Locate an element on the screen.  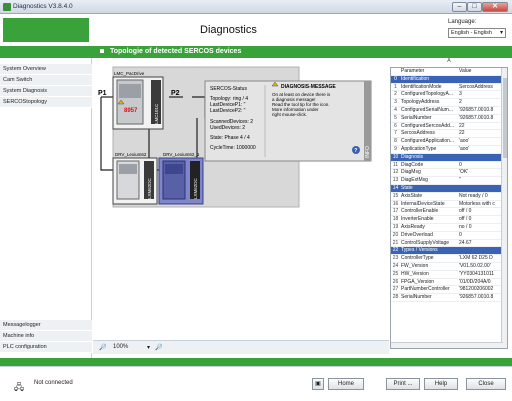
close-window-button: ✕ is located at coordinates (495, 7).